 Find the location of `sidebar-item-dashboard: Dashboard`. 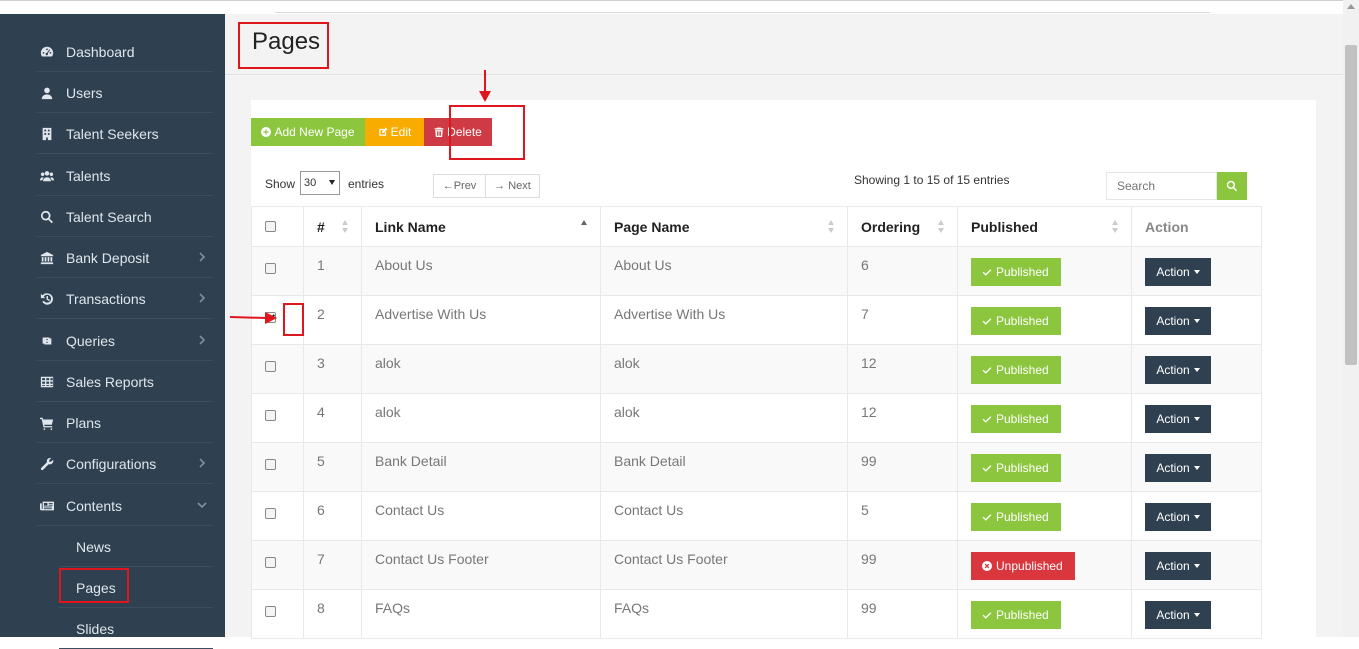

sidebar-item-dashboard: Dashboard is located at coordinates (125, 52).